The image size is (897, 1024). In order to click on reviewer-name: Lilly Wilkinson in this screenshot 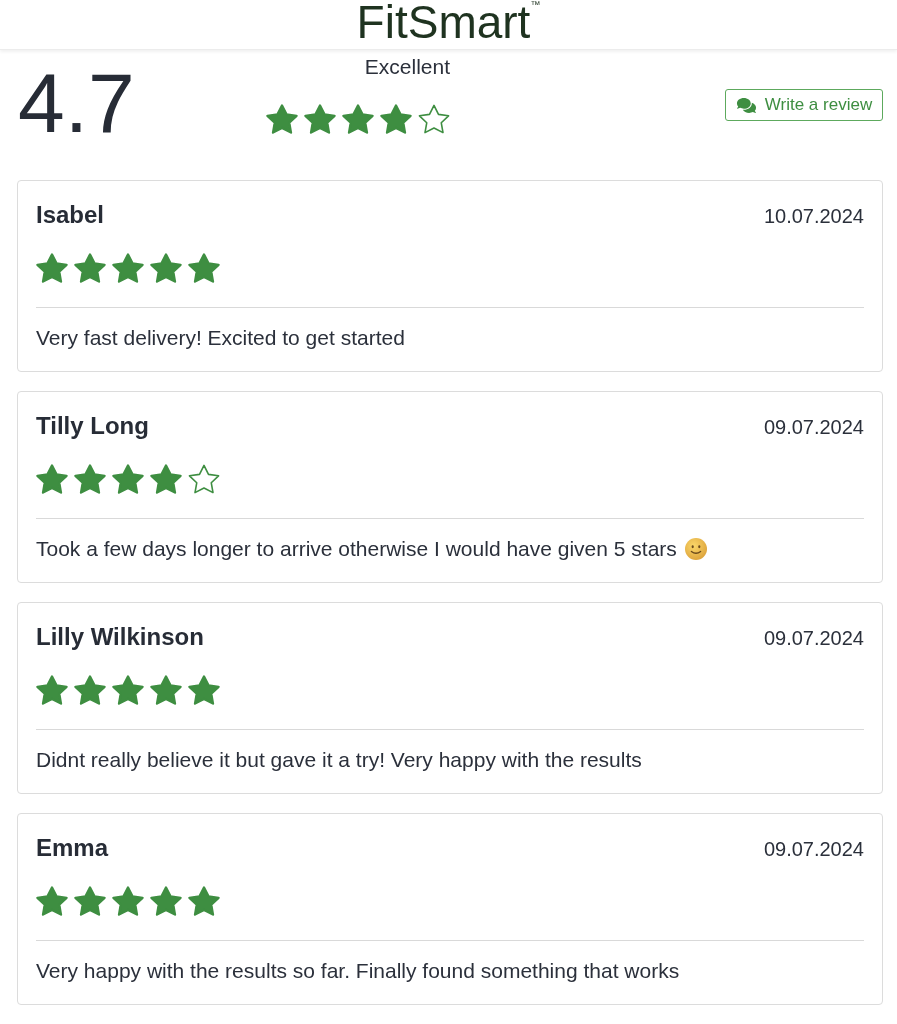, I will do `click(120, 637)`.